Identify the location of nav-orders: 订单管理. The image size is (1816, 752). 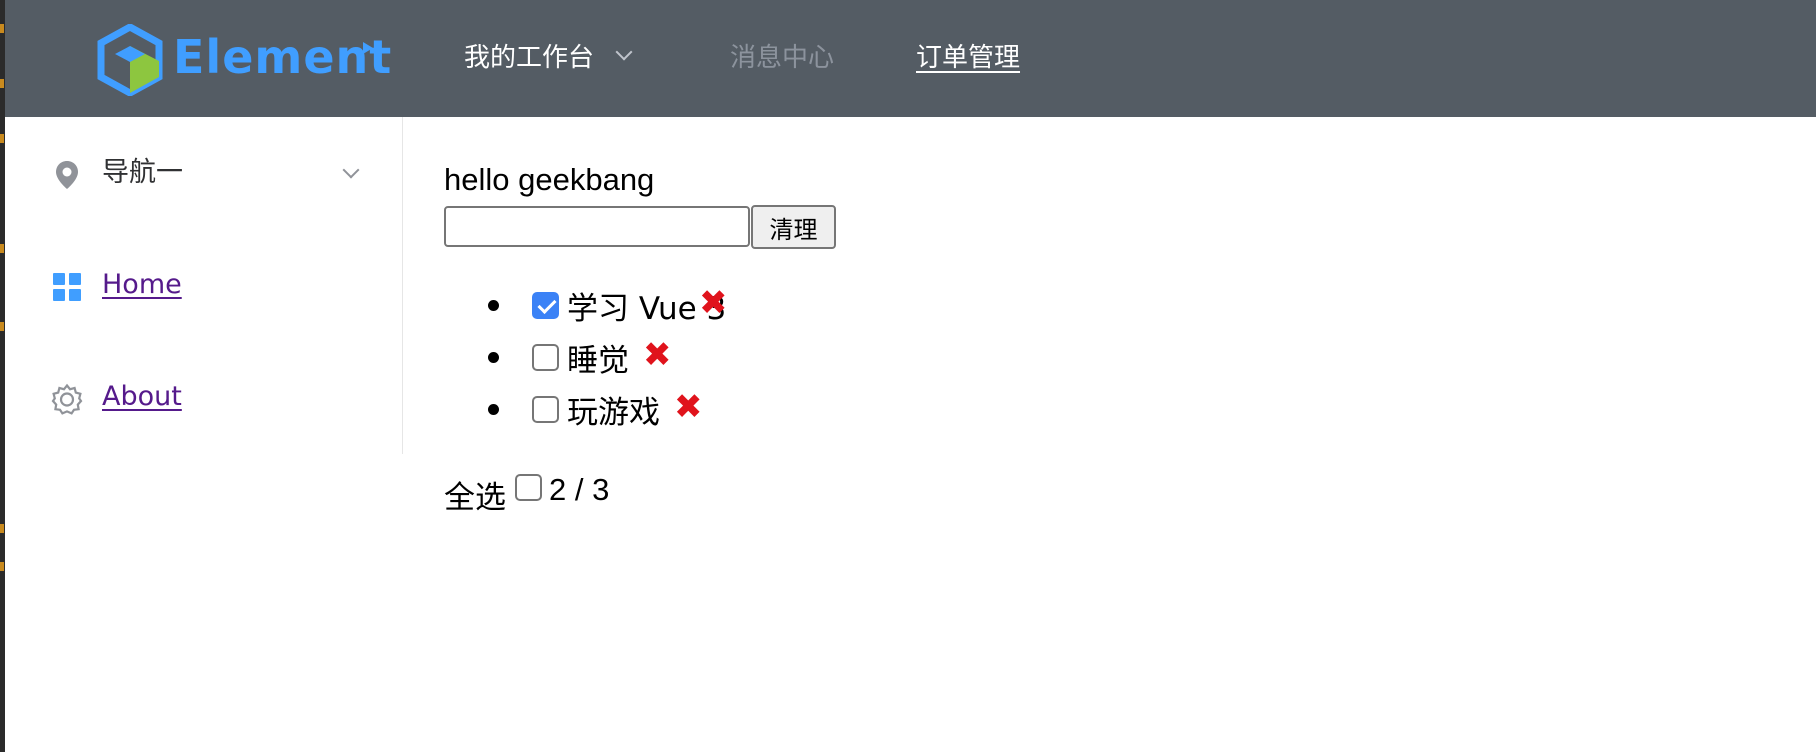
(968, 58).